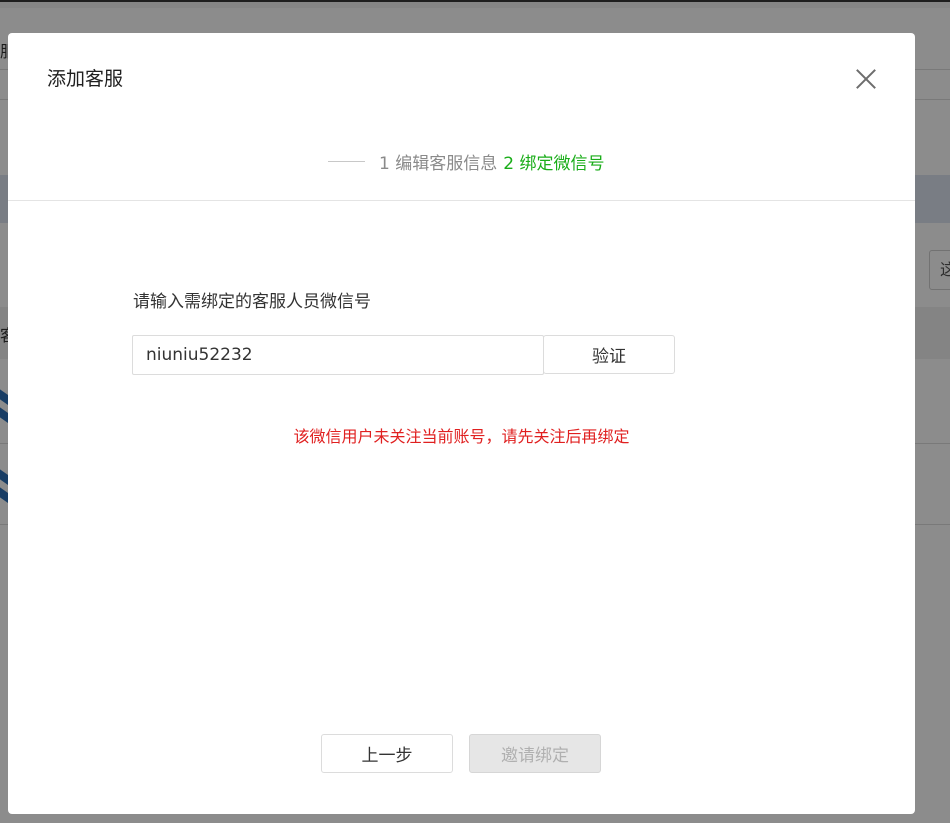 This screenshot has height=823, width=950. What do you see at coordinates (535, 753) in the screenshot?
I see `invite-bind-button: 邀请绑定` at bounding box center [535, 753].